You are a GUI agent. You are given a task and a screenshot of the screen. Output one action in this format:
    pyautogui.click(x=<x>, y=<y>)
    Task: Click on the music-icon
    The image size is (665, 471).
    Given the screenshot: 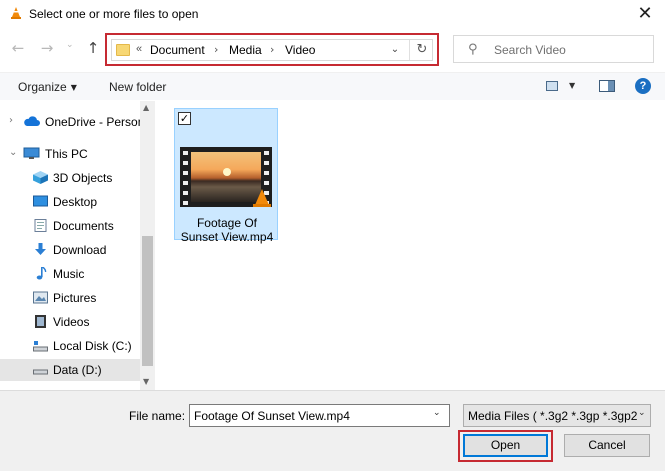 What is the action you would take?
    pyautogui.click(x=41, y=273)
    